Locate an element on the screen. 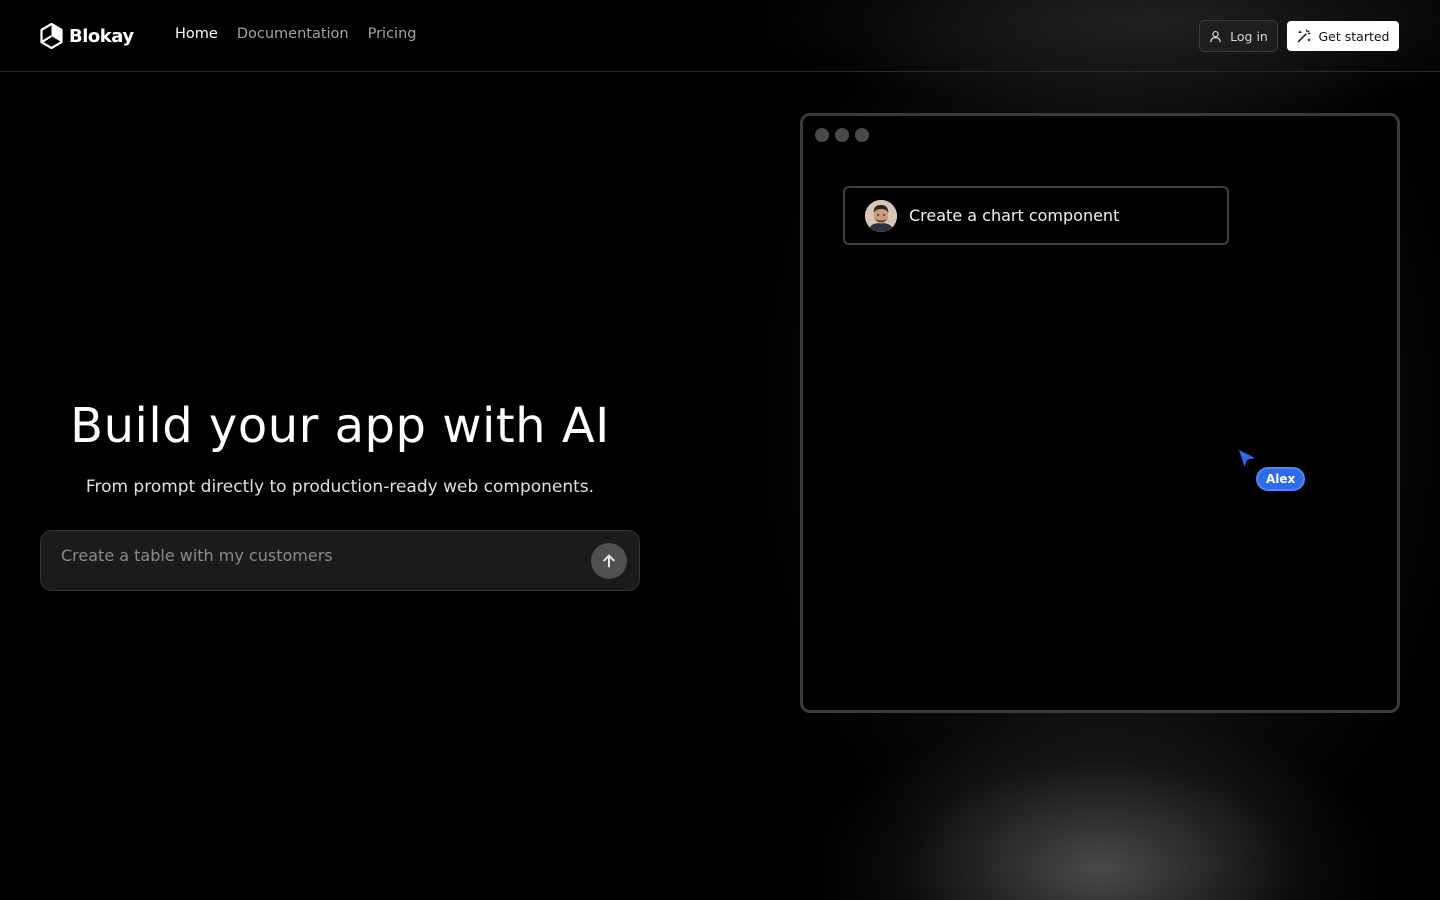 Image resolution: width=1440 pixels, height=900 pixels. prompt-box is located at coordinates (340, 560).